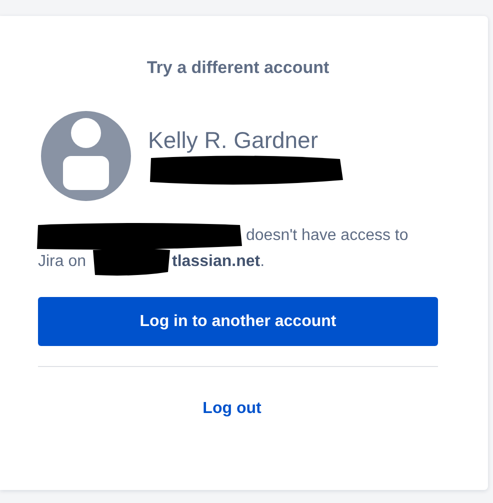 This screenshot has height=503, width=493. I want to click on log-in-button: Log in to another account, so click(238, 321).